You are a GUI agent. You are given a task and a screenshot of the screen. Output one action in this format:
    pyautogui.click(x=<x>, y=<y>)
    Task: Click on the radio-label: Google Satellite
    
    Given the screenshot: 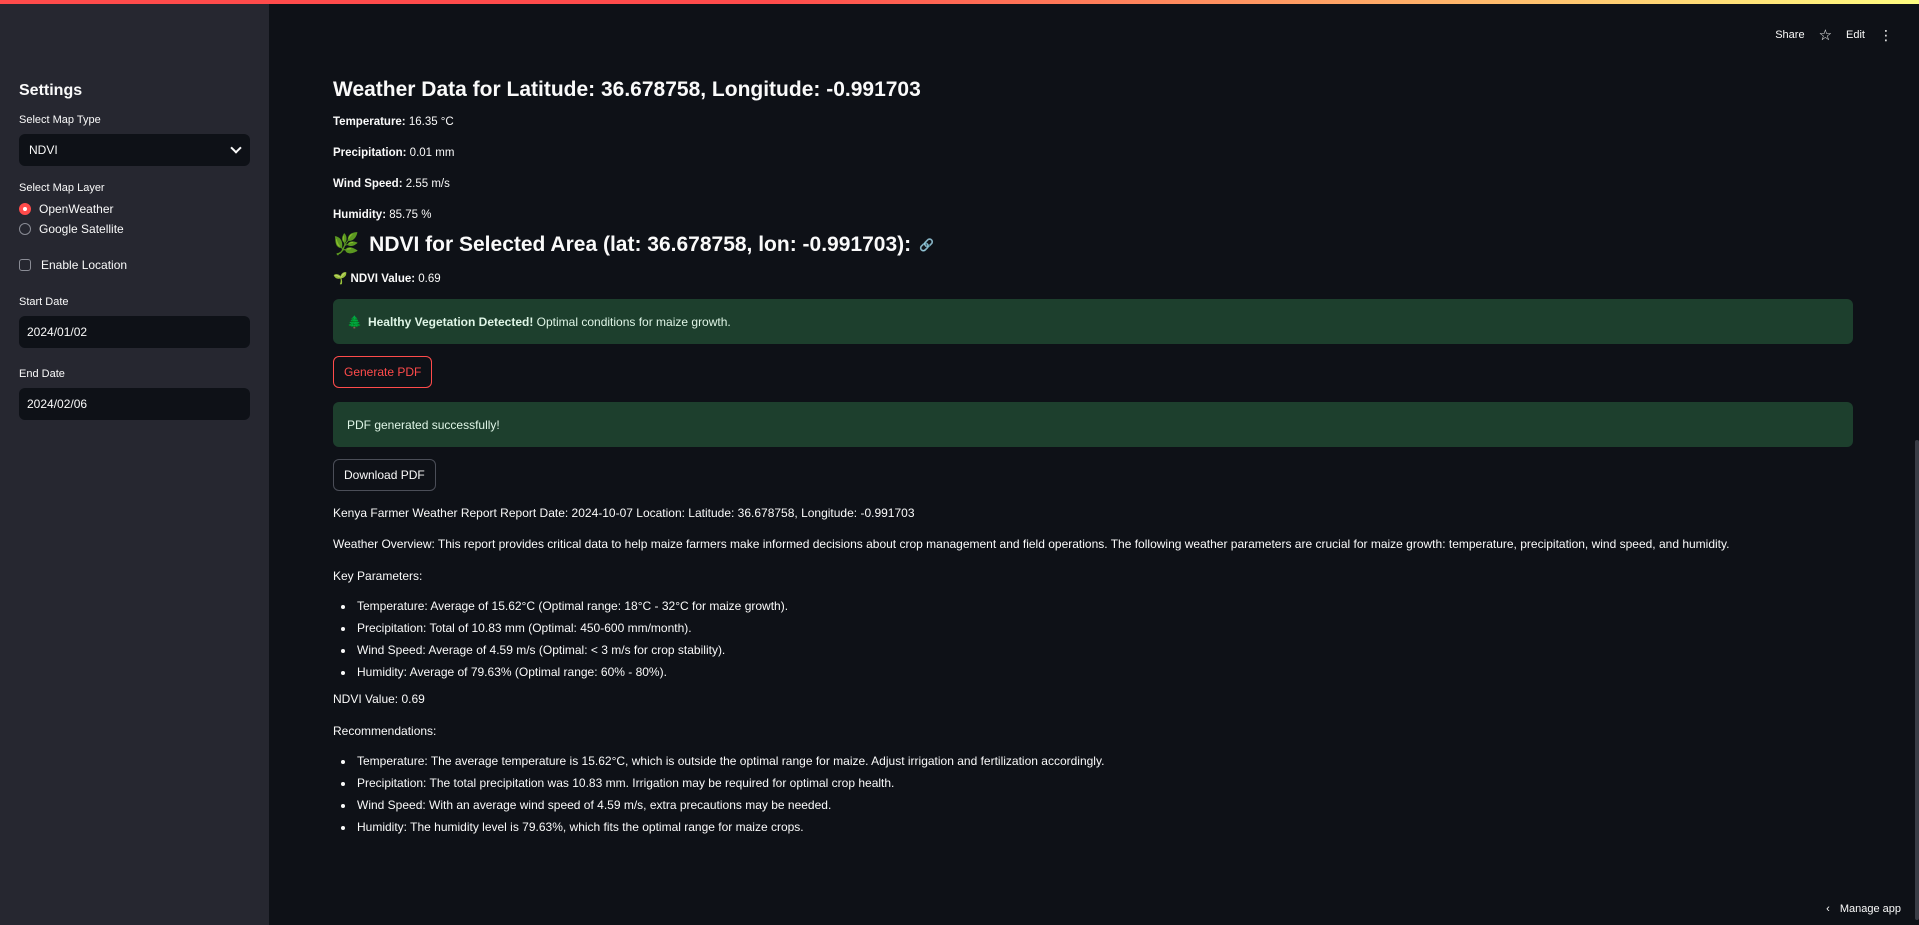 What is the action you would take?
    pyautogui.click(x=81, y=229)
    